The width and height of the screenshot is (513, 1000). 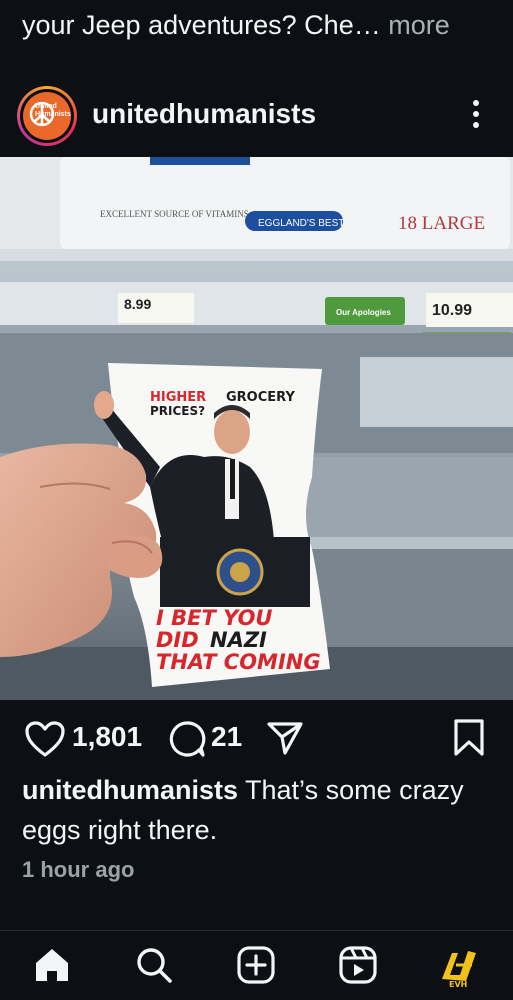 I want to click on avatar-ring: United Humanists, so click(x=47, y=116).